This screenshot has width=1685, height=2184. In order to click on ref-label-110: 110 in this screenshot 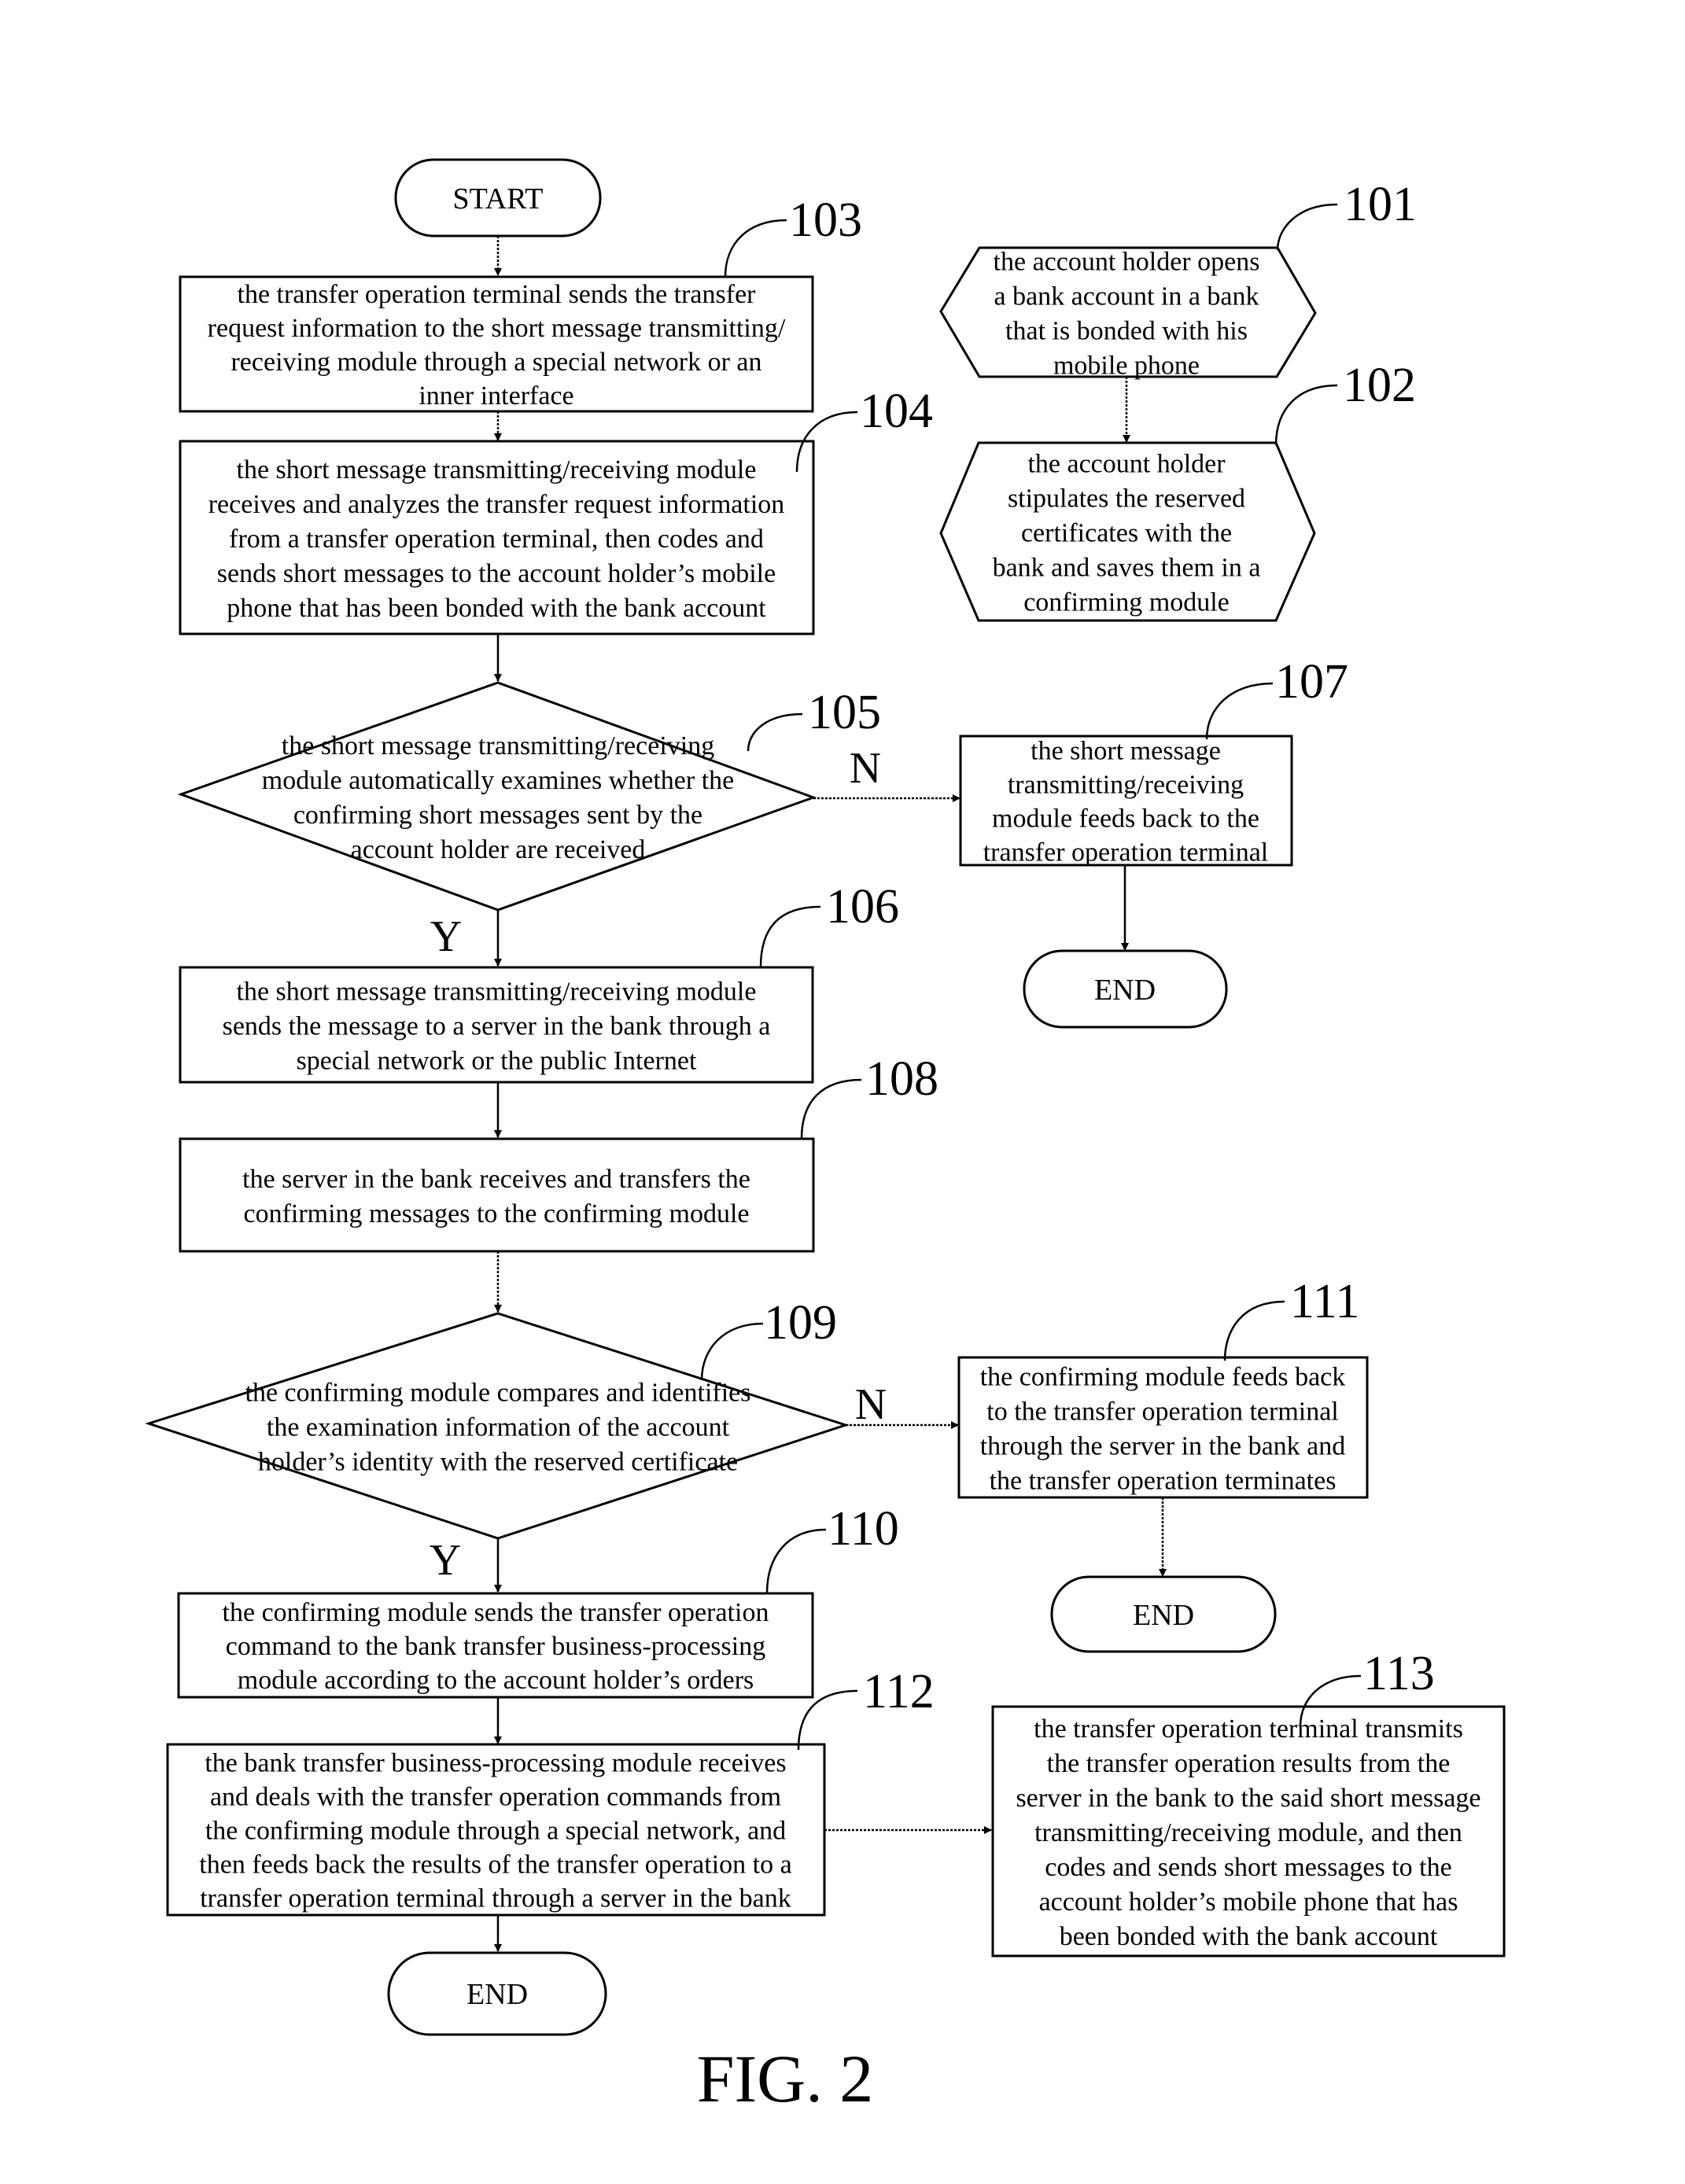, I will do `click(863, 1529)`.